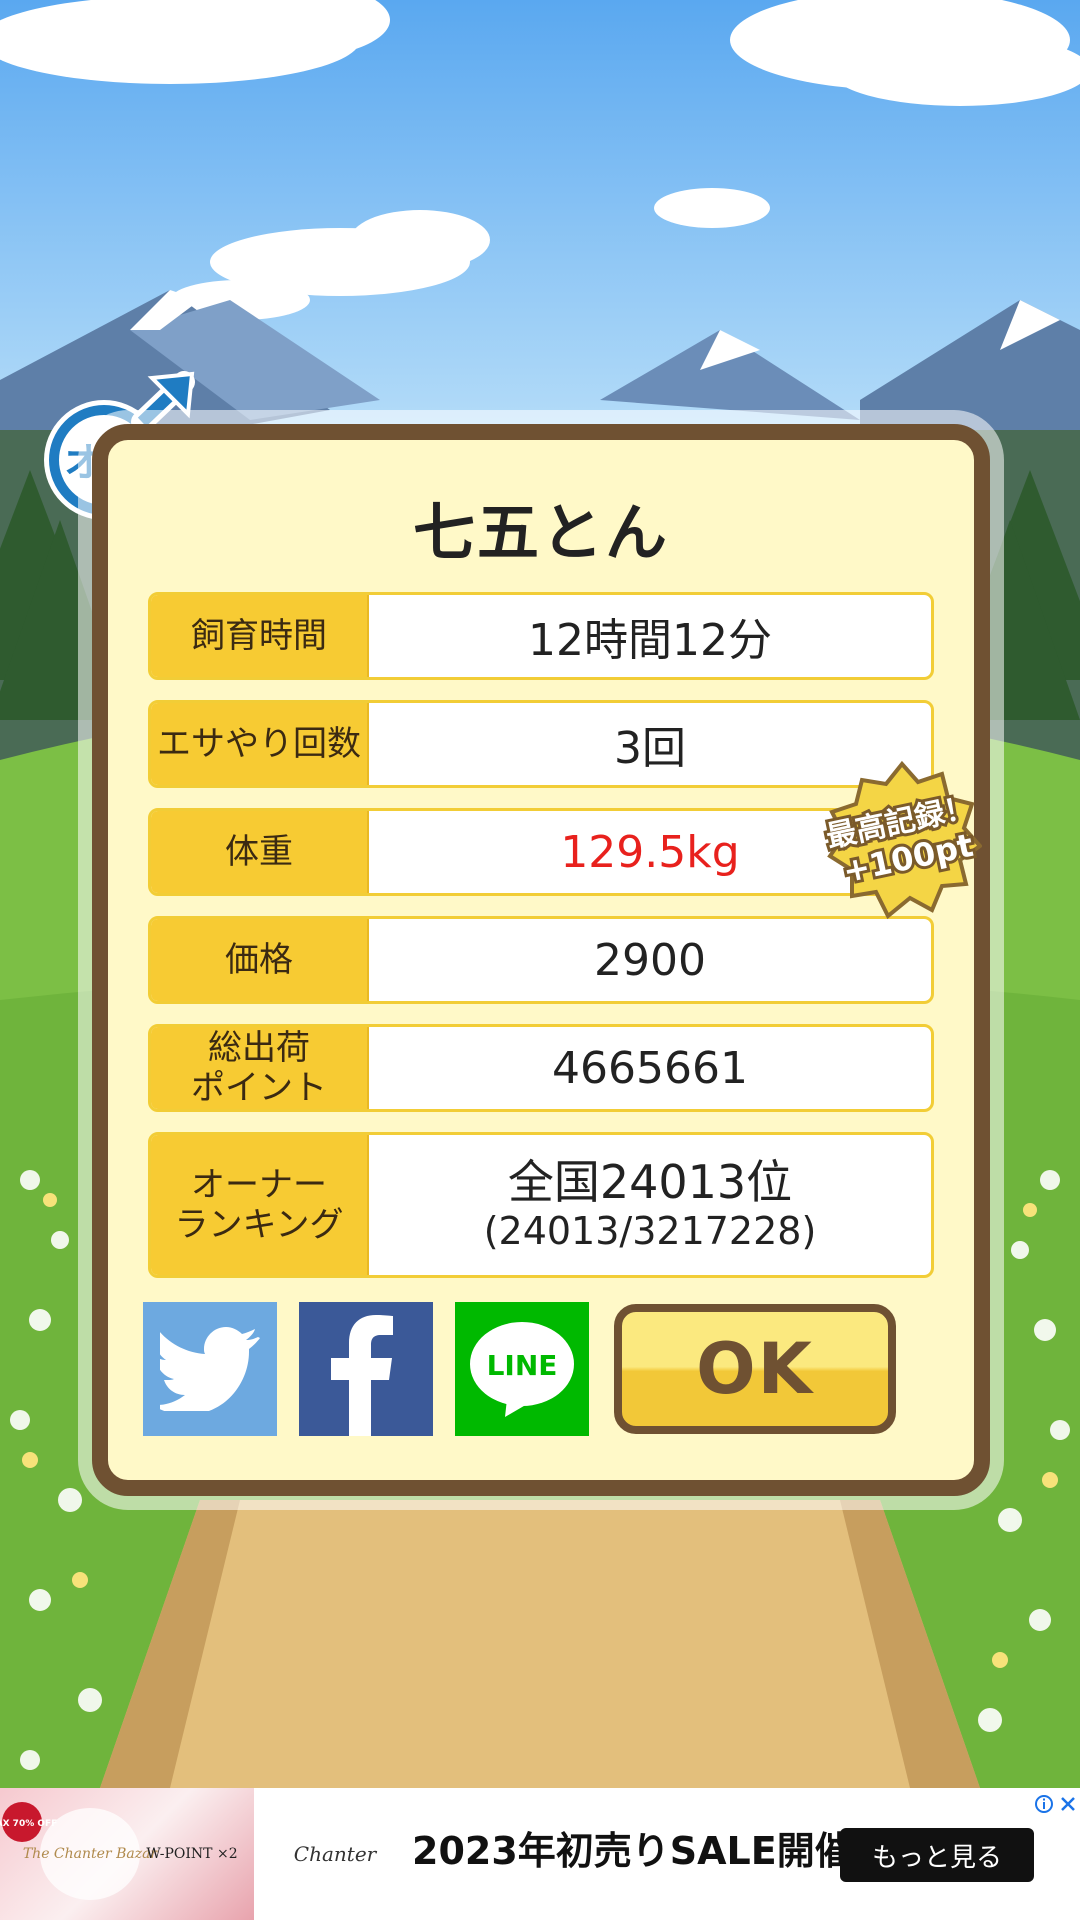  Describe the element at coordinates (522, 1365) in the screenshot. I see `line-label: LINE` at that location.